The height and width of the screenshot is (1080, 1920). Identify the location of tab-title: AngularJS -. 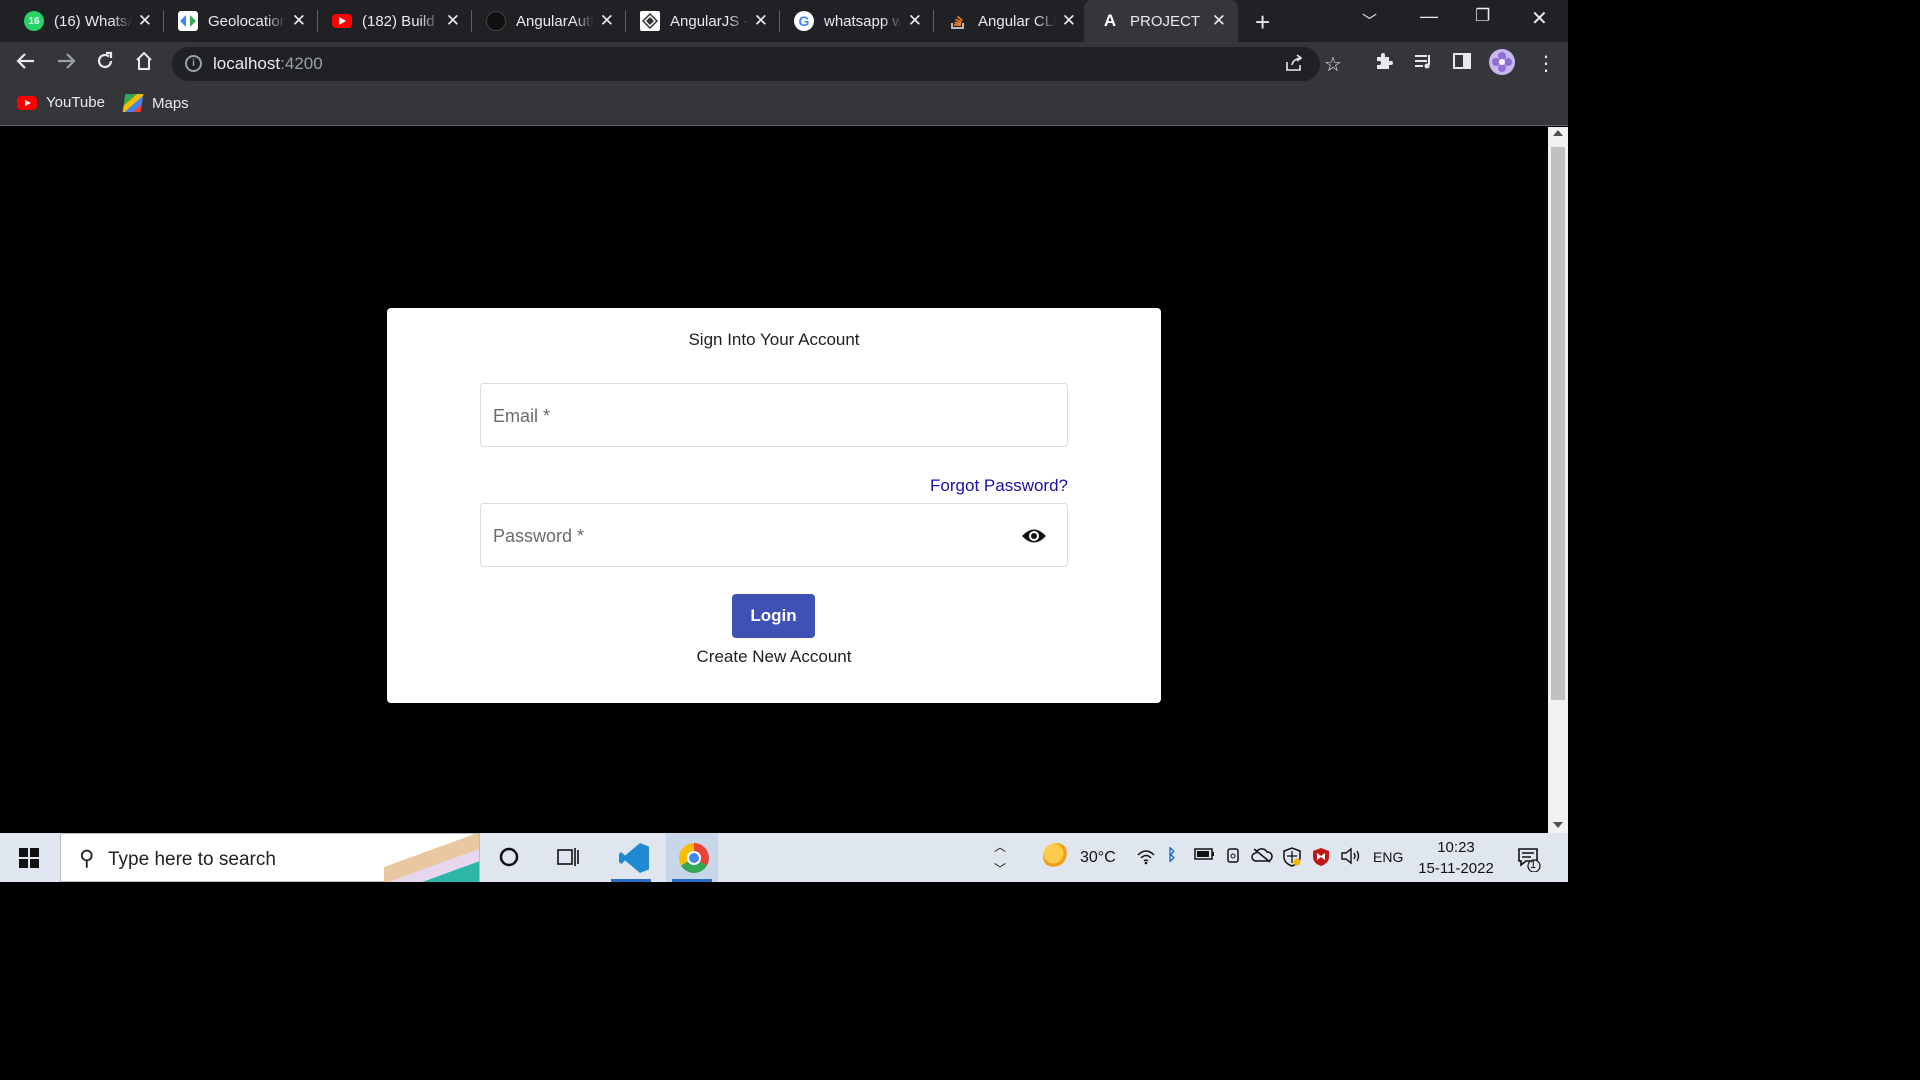
(709, 21).